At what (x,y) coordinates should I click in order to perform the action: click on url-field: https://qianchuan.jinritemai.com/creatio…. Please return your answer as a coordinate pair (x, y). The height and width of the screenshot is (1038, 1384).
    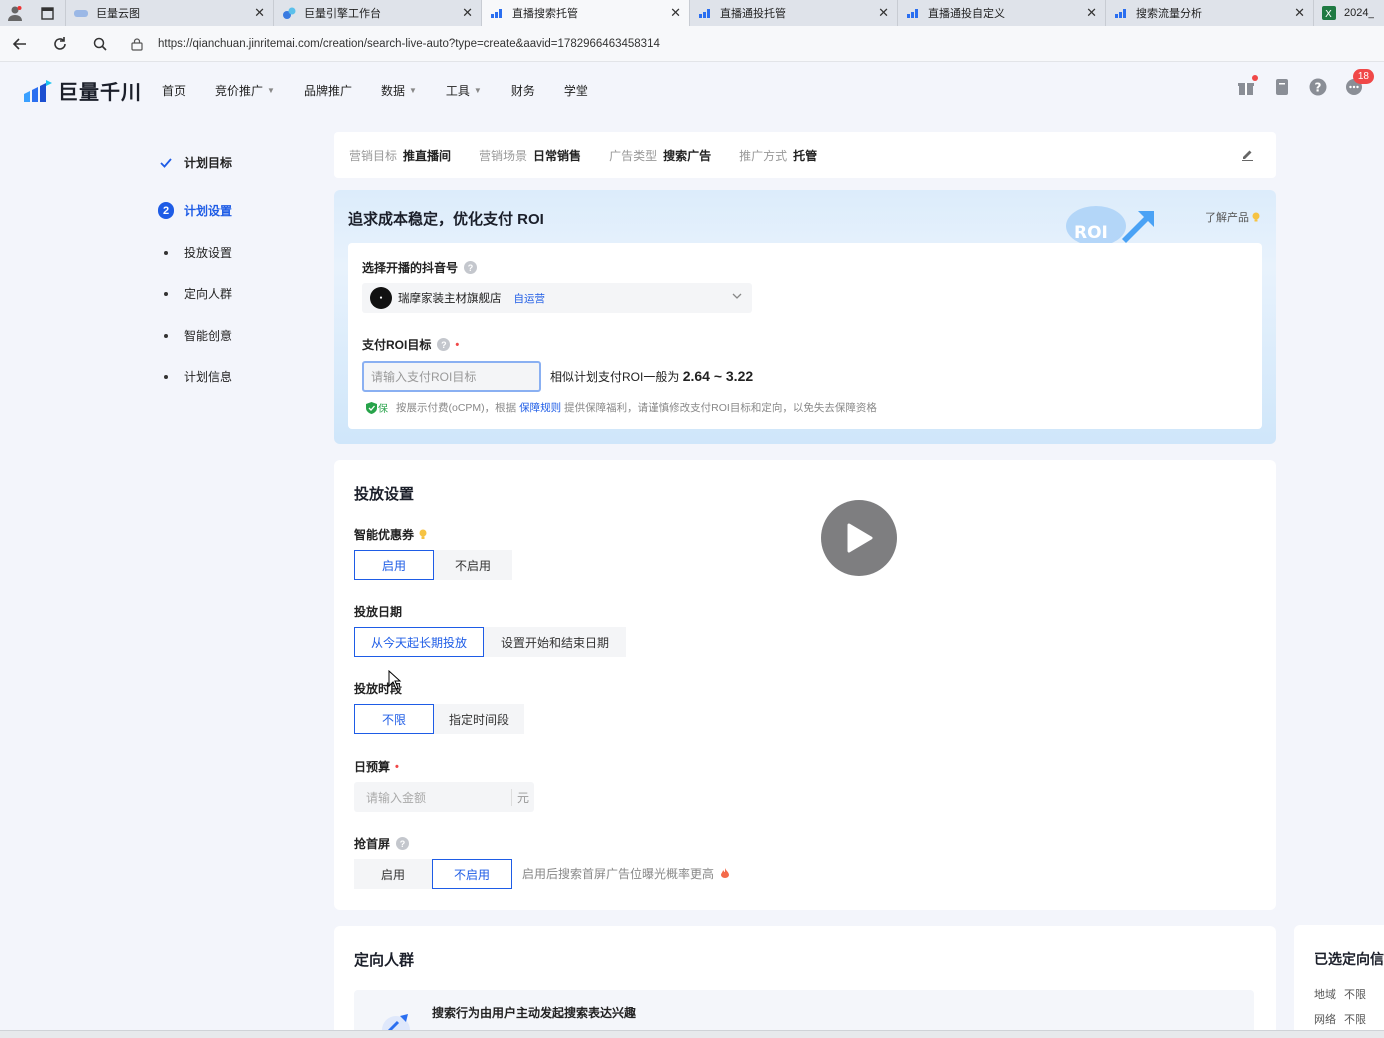
    Looking at the image, I should click on (757, 44).